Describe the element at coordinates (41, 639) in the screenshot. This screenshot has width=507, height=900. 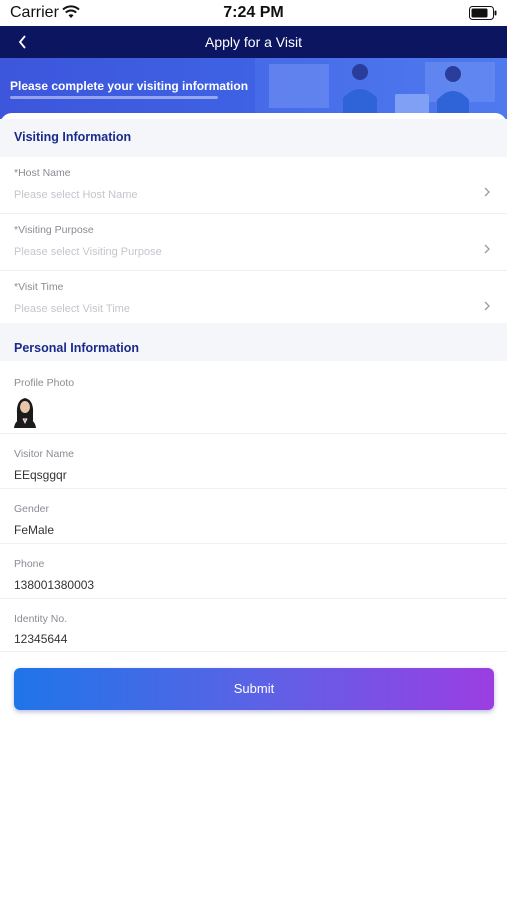
I see `field-value: 12345644` at that location.